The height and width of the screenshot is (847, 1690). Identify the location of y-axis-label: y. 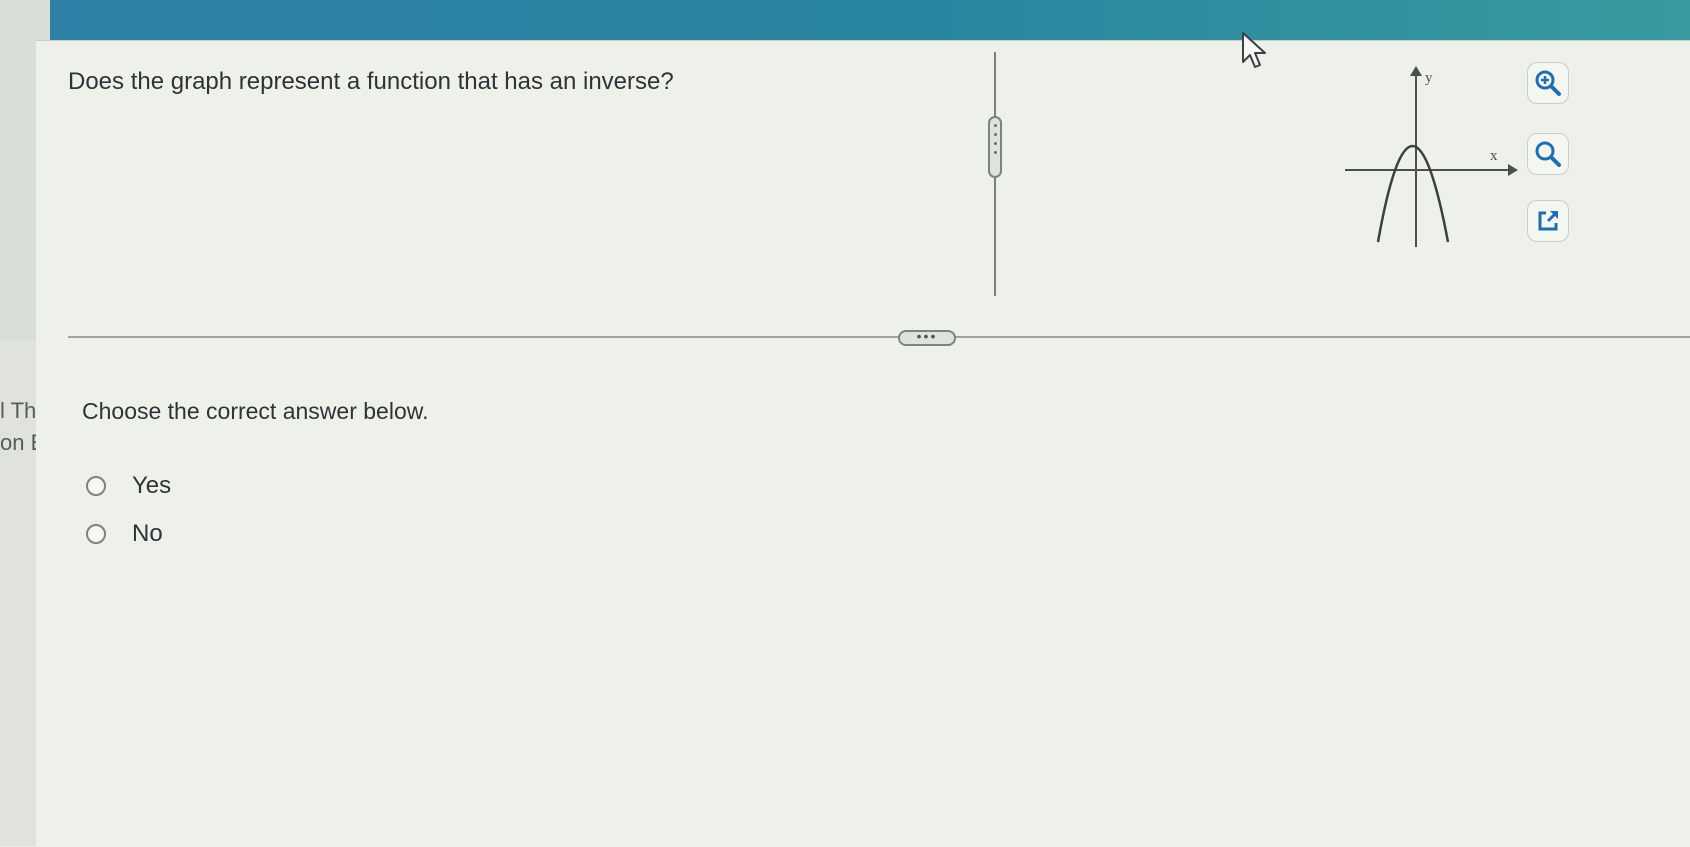
(1429, 78).